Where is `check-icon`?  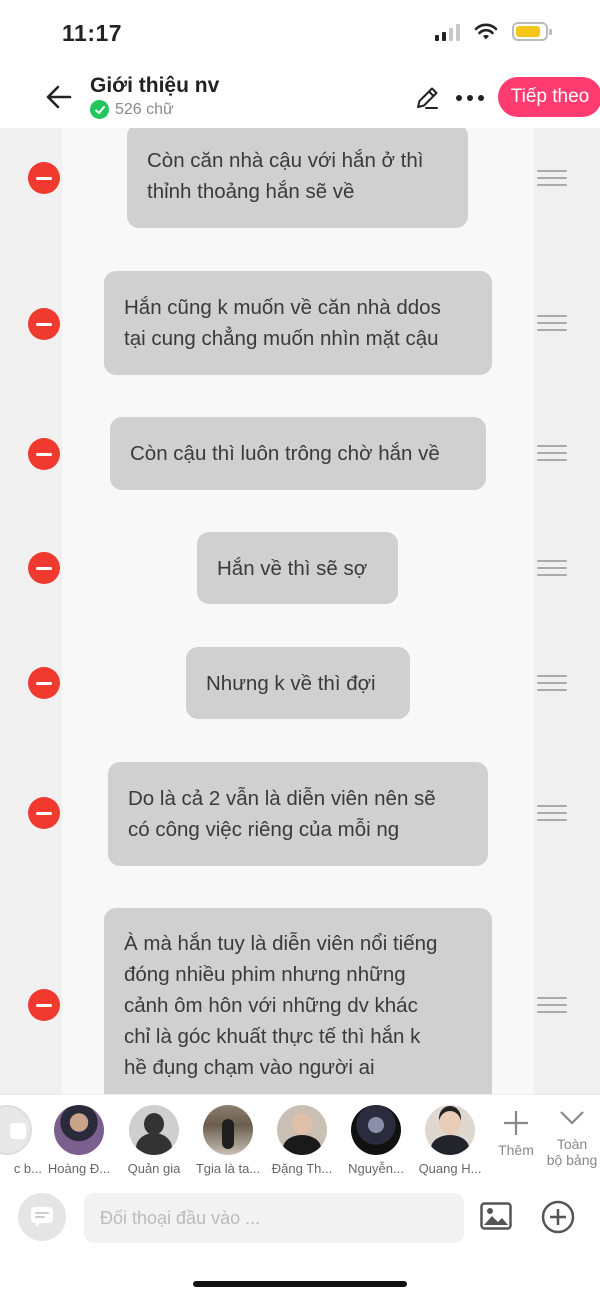
check-icon is located at coordinates (99, 109).